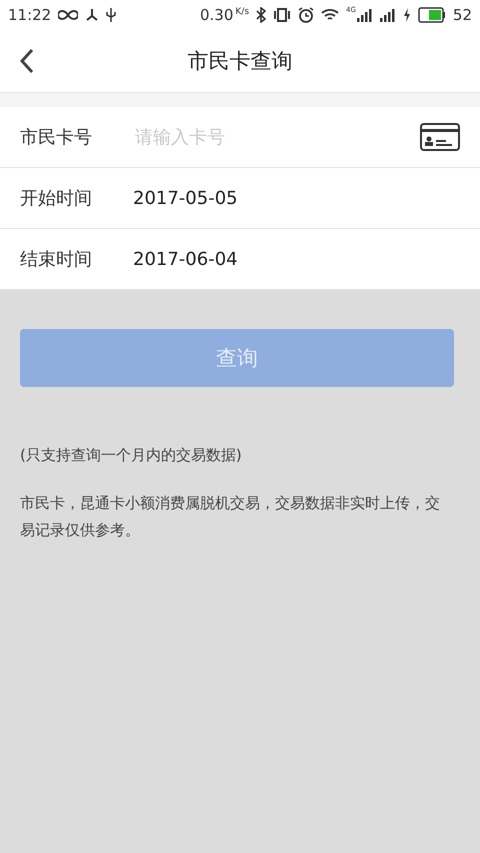 This screenshot has height=853, width=480. I want to click on infinity-icon, so click(68, 15).